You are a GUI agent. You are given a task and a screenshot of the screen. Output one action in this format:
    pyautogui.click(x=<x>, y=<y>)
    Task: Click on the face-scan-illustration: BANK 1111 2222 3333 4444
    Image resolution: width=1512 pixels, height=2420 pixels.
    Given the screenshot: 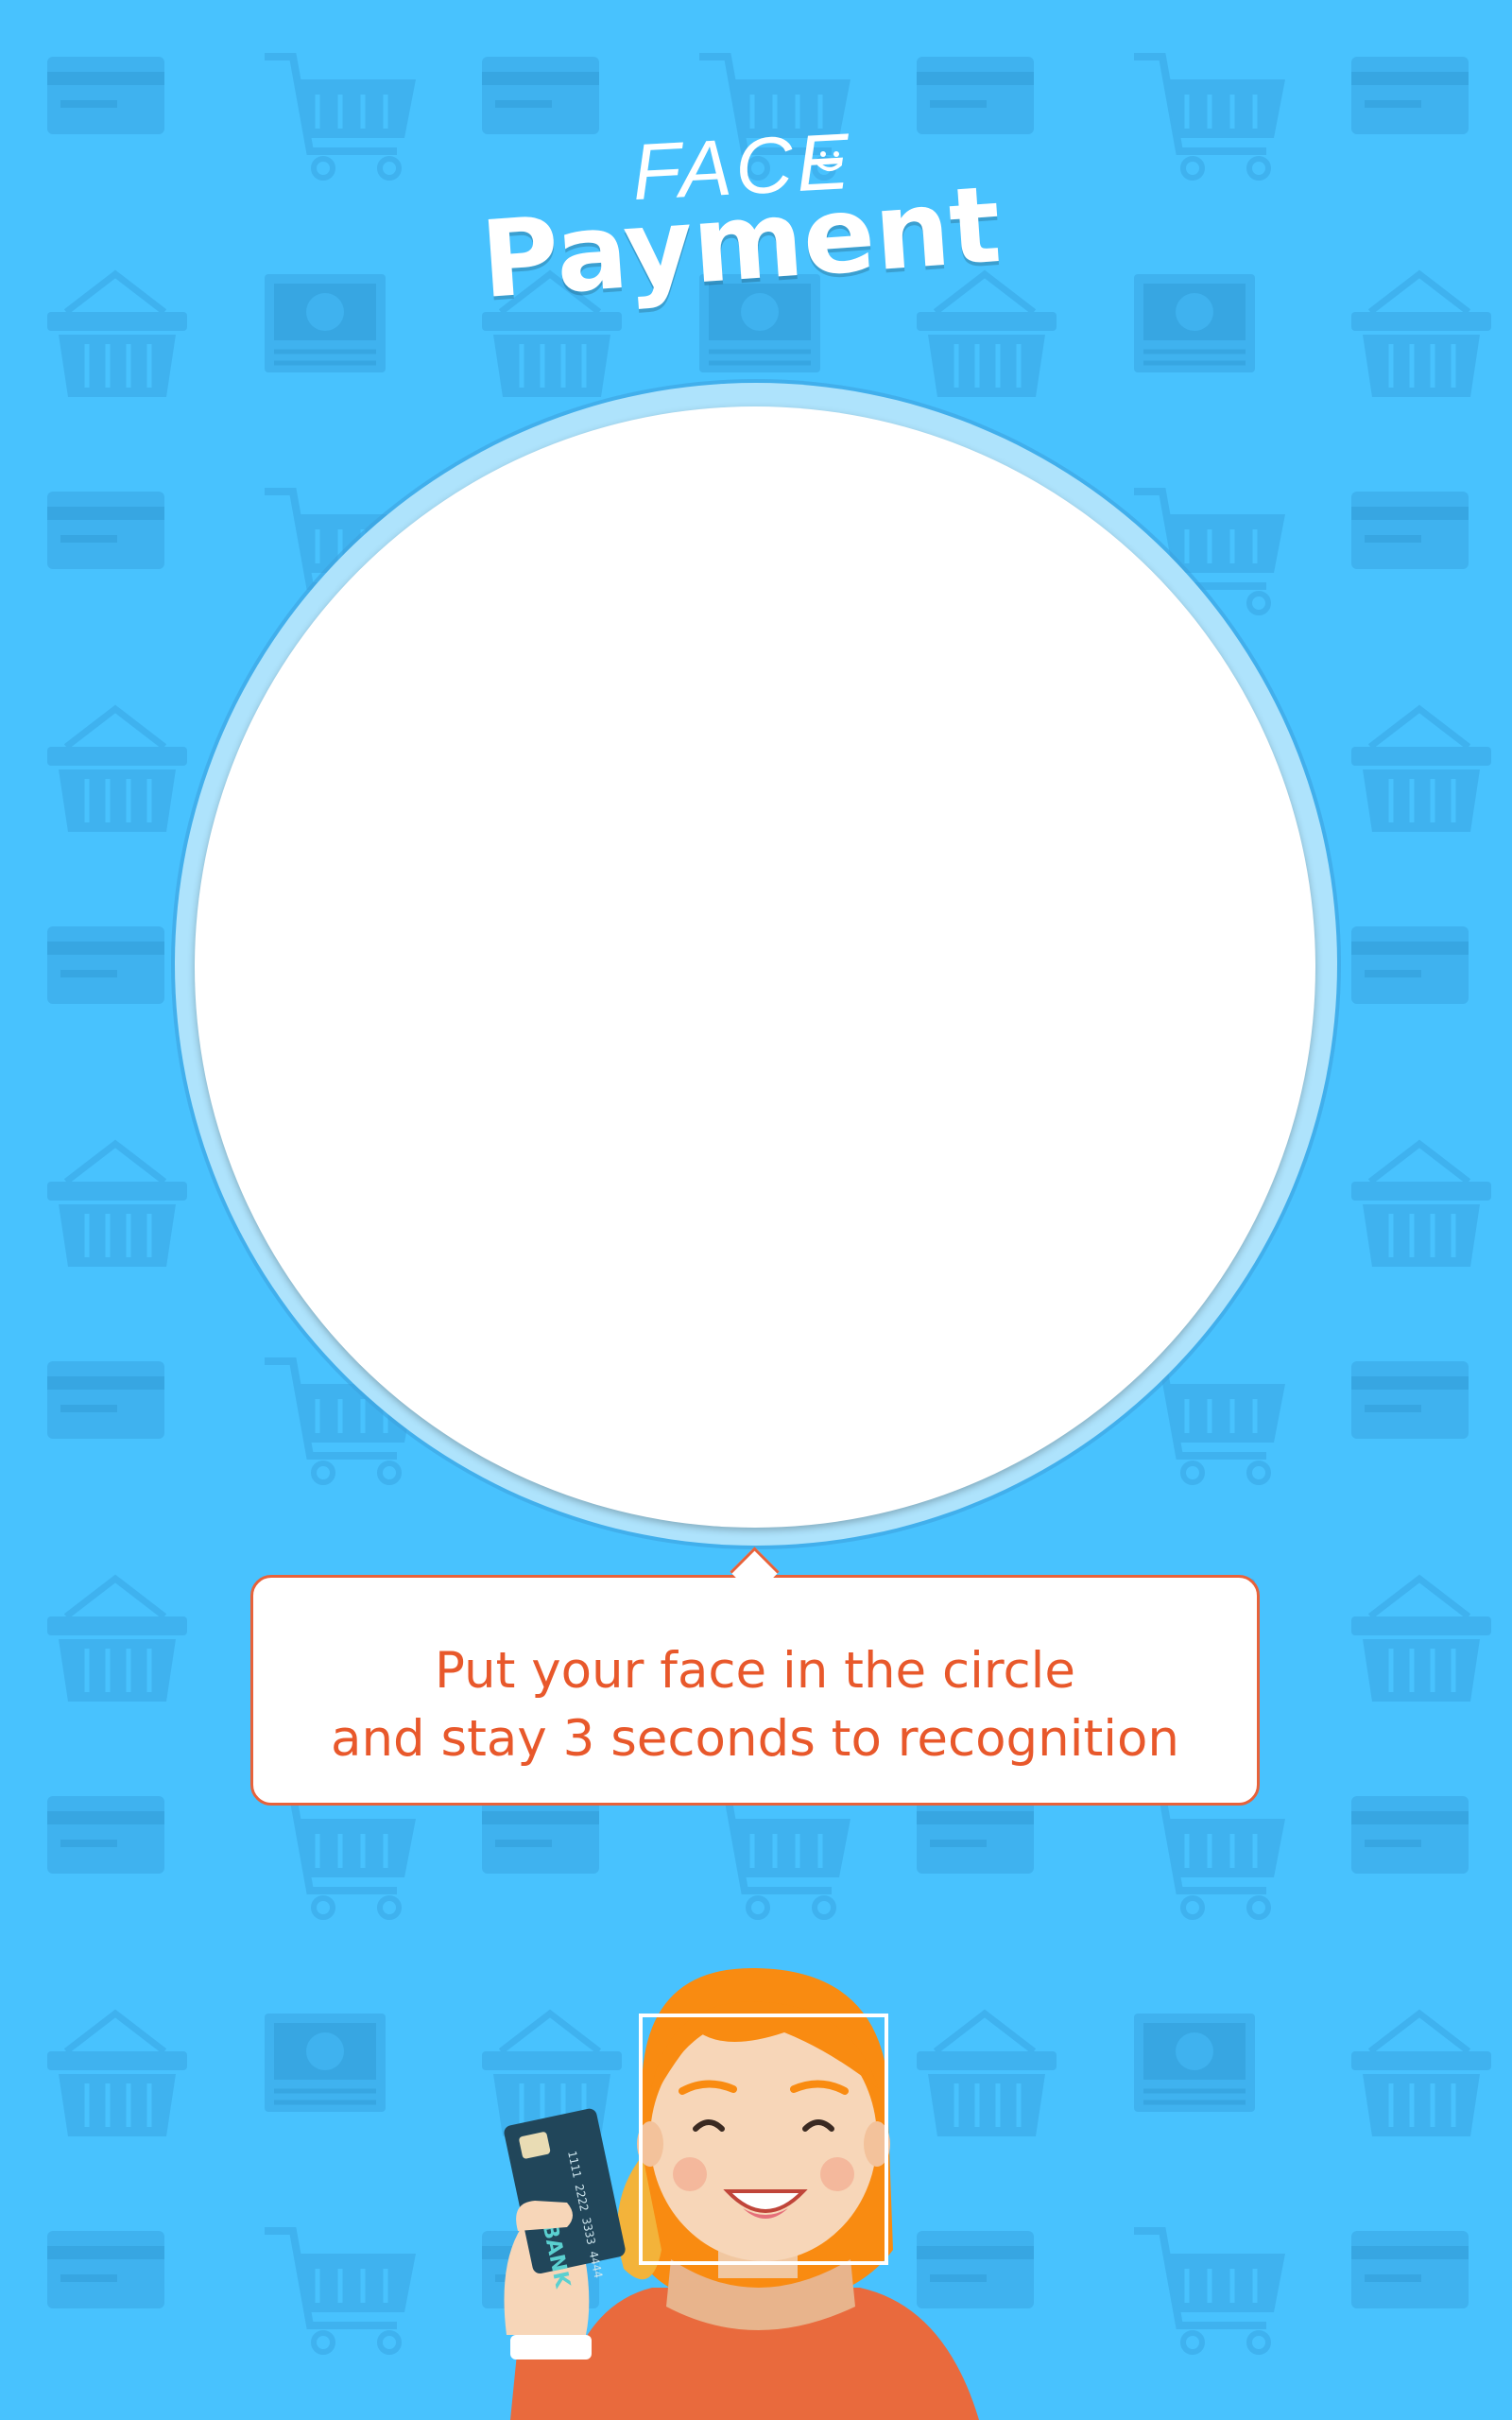 What is the action you would take?
    pyautogui.click(x=741, y=2193)
    